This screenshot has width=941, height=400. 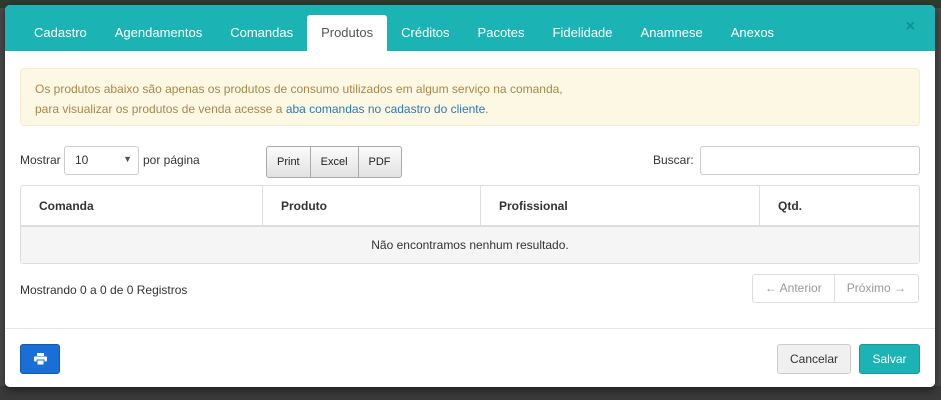 What do you see at coordinates (60, 33) in the screenshot?
I see `tab-cadastro: Cadastro` at bounding box center [60, 33].